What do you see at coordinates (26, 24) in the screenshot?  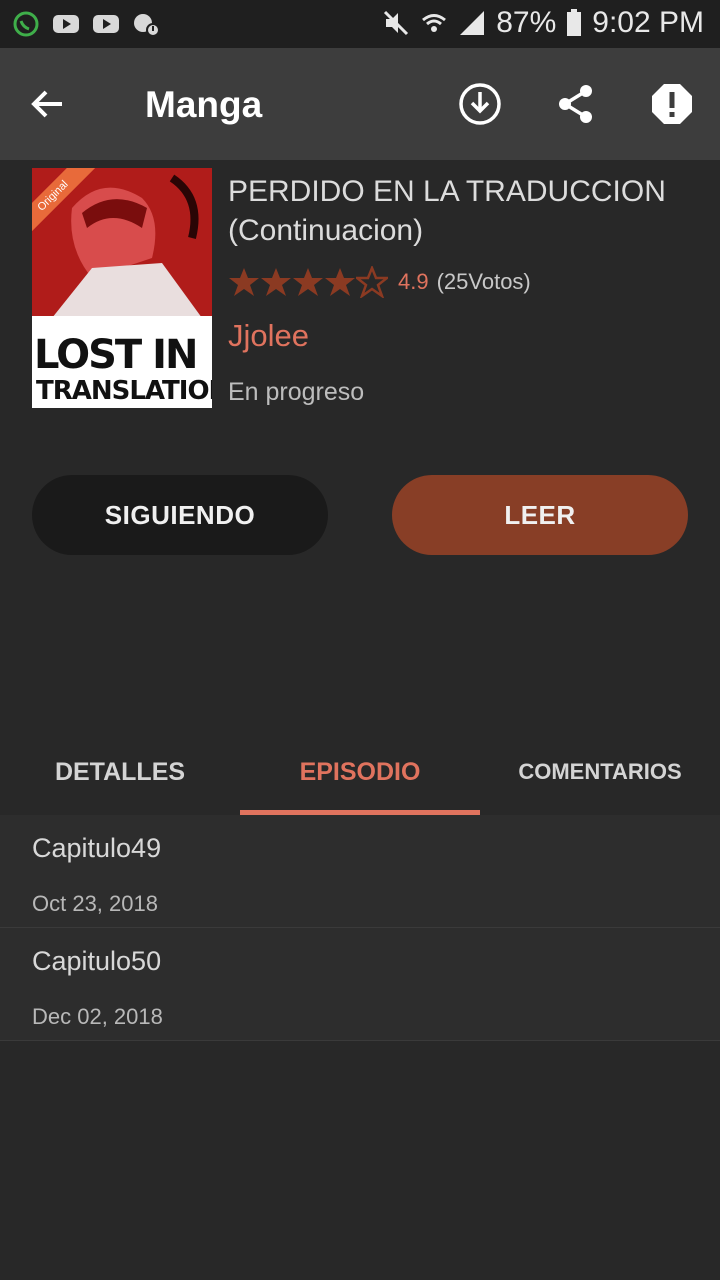 I see `whatsapp-icon` at bounding box center [26, 24].